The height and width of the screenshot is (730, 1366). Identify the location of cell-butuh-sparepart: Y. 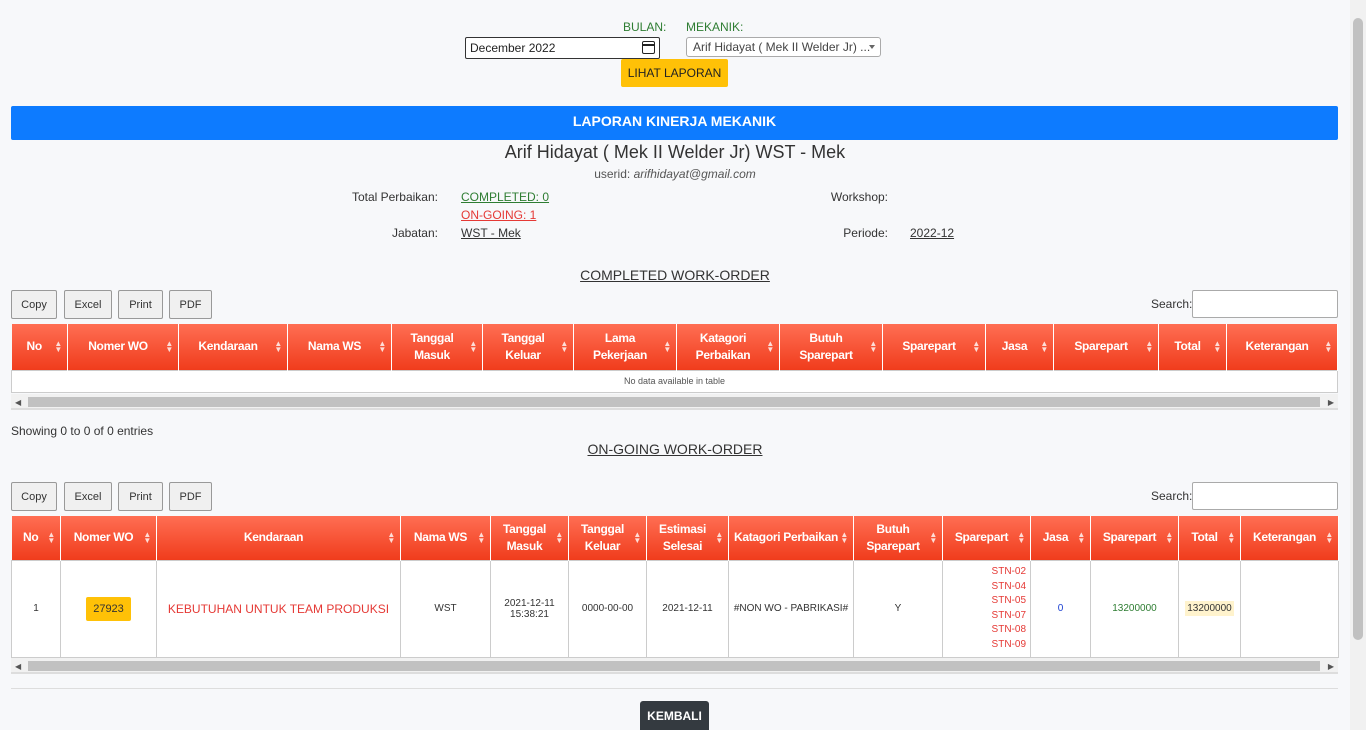
(898, 608).